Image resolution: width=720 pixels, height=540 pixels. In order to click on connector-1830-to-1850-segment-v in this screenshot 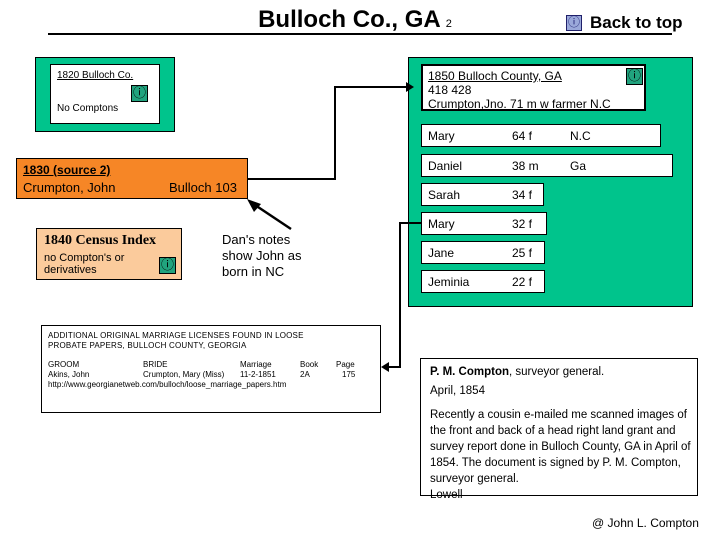, I will do `click(335, 133)`.